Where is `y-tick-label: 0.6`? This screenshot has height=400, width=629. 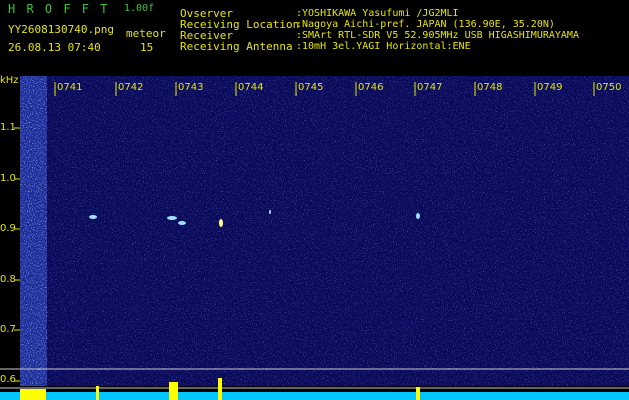
y-tick-label: 0.6 is located at coordinates (8, 379).